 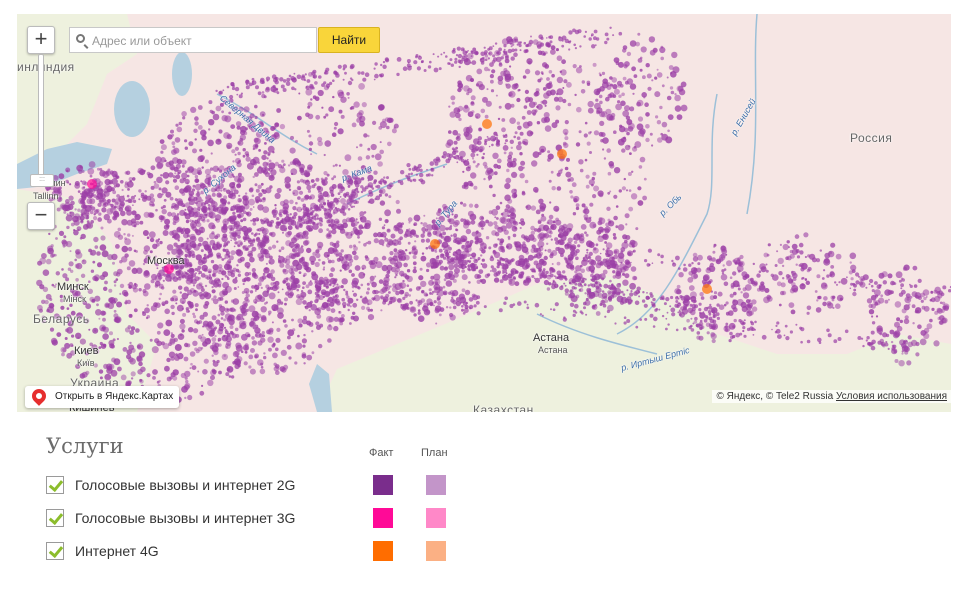 I want to click on legend-title: Услуги, so click(x=85, y=446).